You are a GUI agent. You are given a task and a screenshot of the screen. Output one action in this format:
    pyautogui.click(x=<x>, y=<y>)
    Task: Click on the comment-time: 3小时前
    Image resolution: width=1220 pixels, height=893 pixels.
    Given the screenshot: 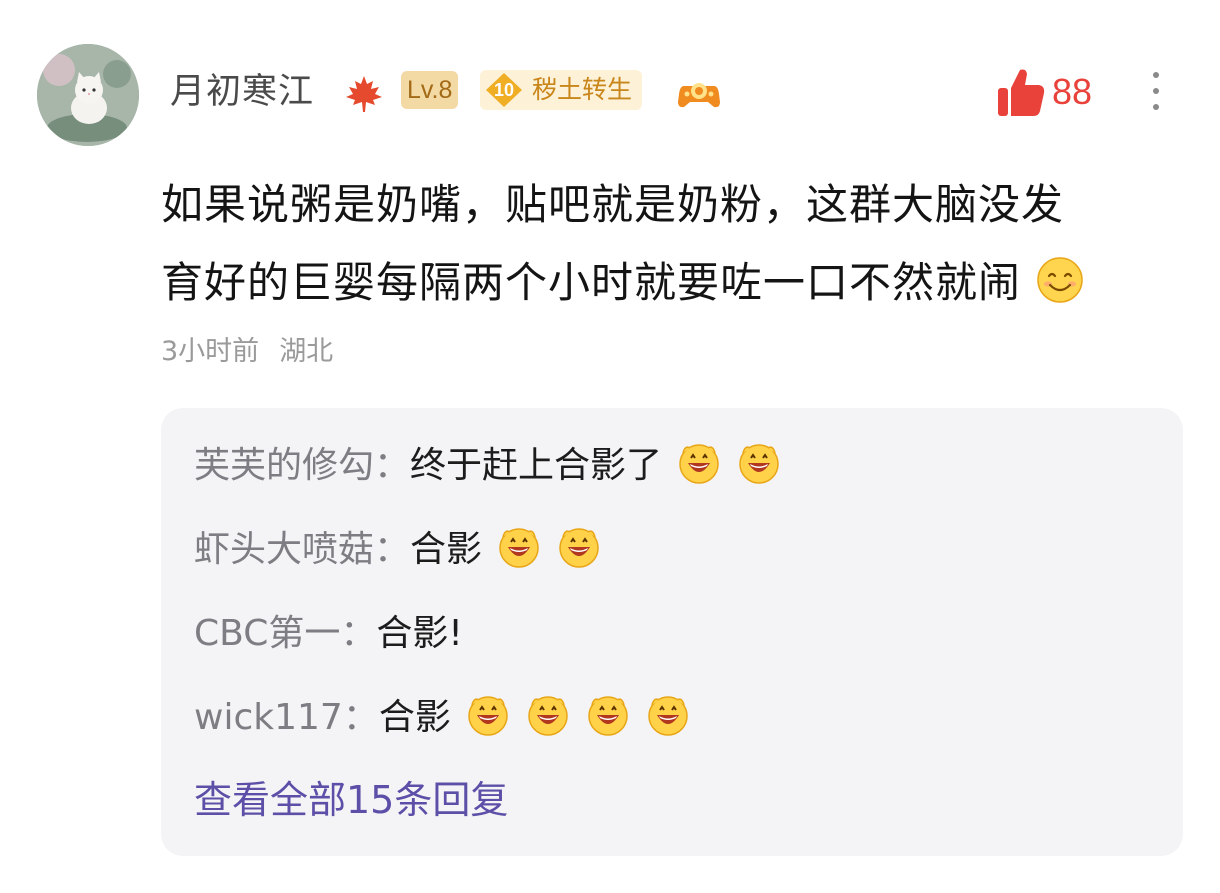 What is the action you would take?
    pyautogui.click(x=210, y=351)
    